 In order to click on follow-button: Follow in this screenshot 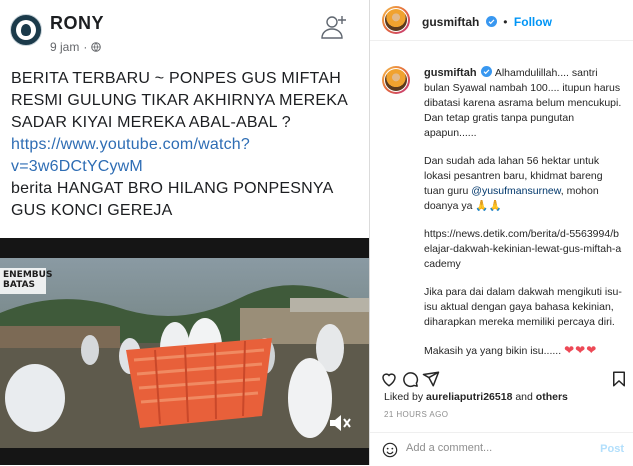, I will do `click(533, 22)`.